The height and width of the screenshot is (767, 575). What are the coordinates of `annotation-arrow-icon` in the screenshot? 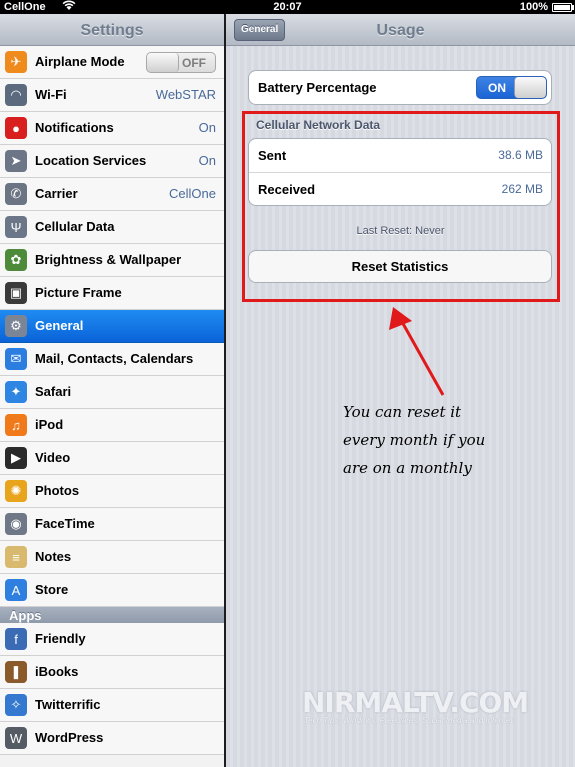 It's located at (417, 351).